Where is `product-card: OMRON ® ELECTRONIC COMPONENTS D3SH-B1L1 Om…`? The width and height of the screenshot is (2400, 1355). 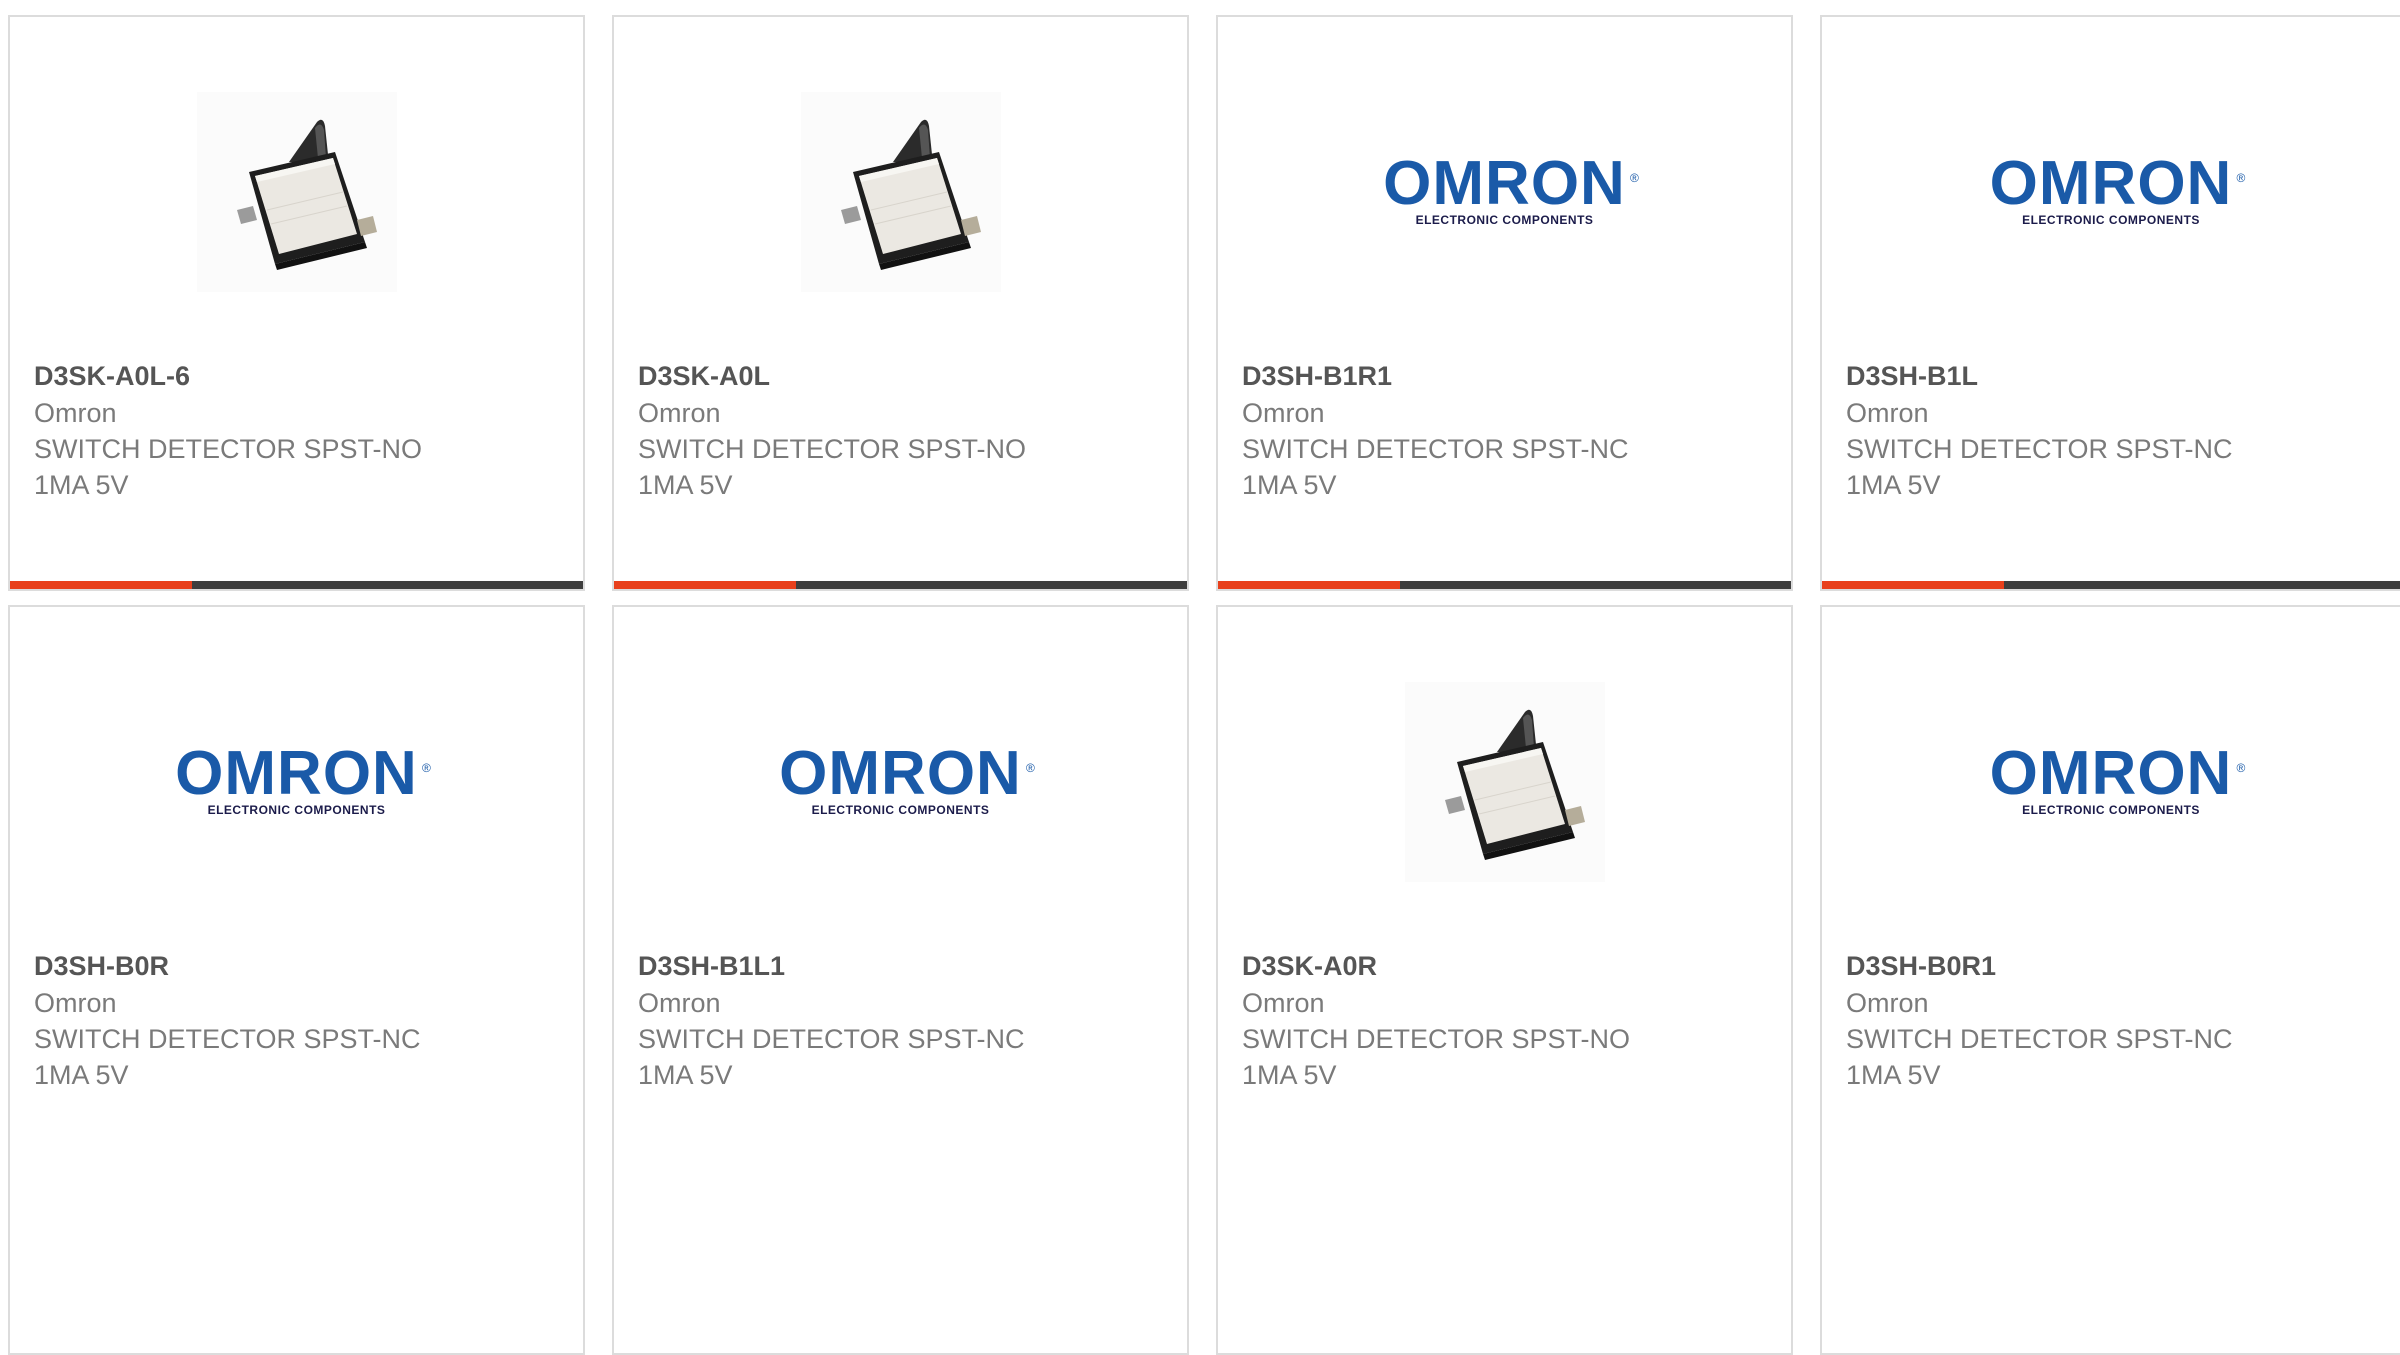
product-card: OMRON ® ELECTRONIC COMPONENTS D3SH-B1L1 Om… is located at coordinates (900, 980).